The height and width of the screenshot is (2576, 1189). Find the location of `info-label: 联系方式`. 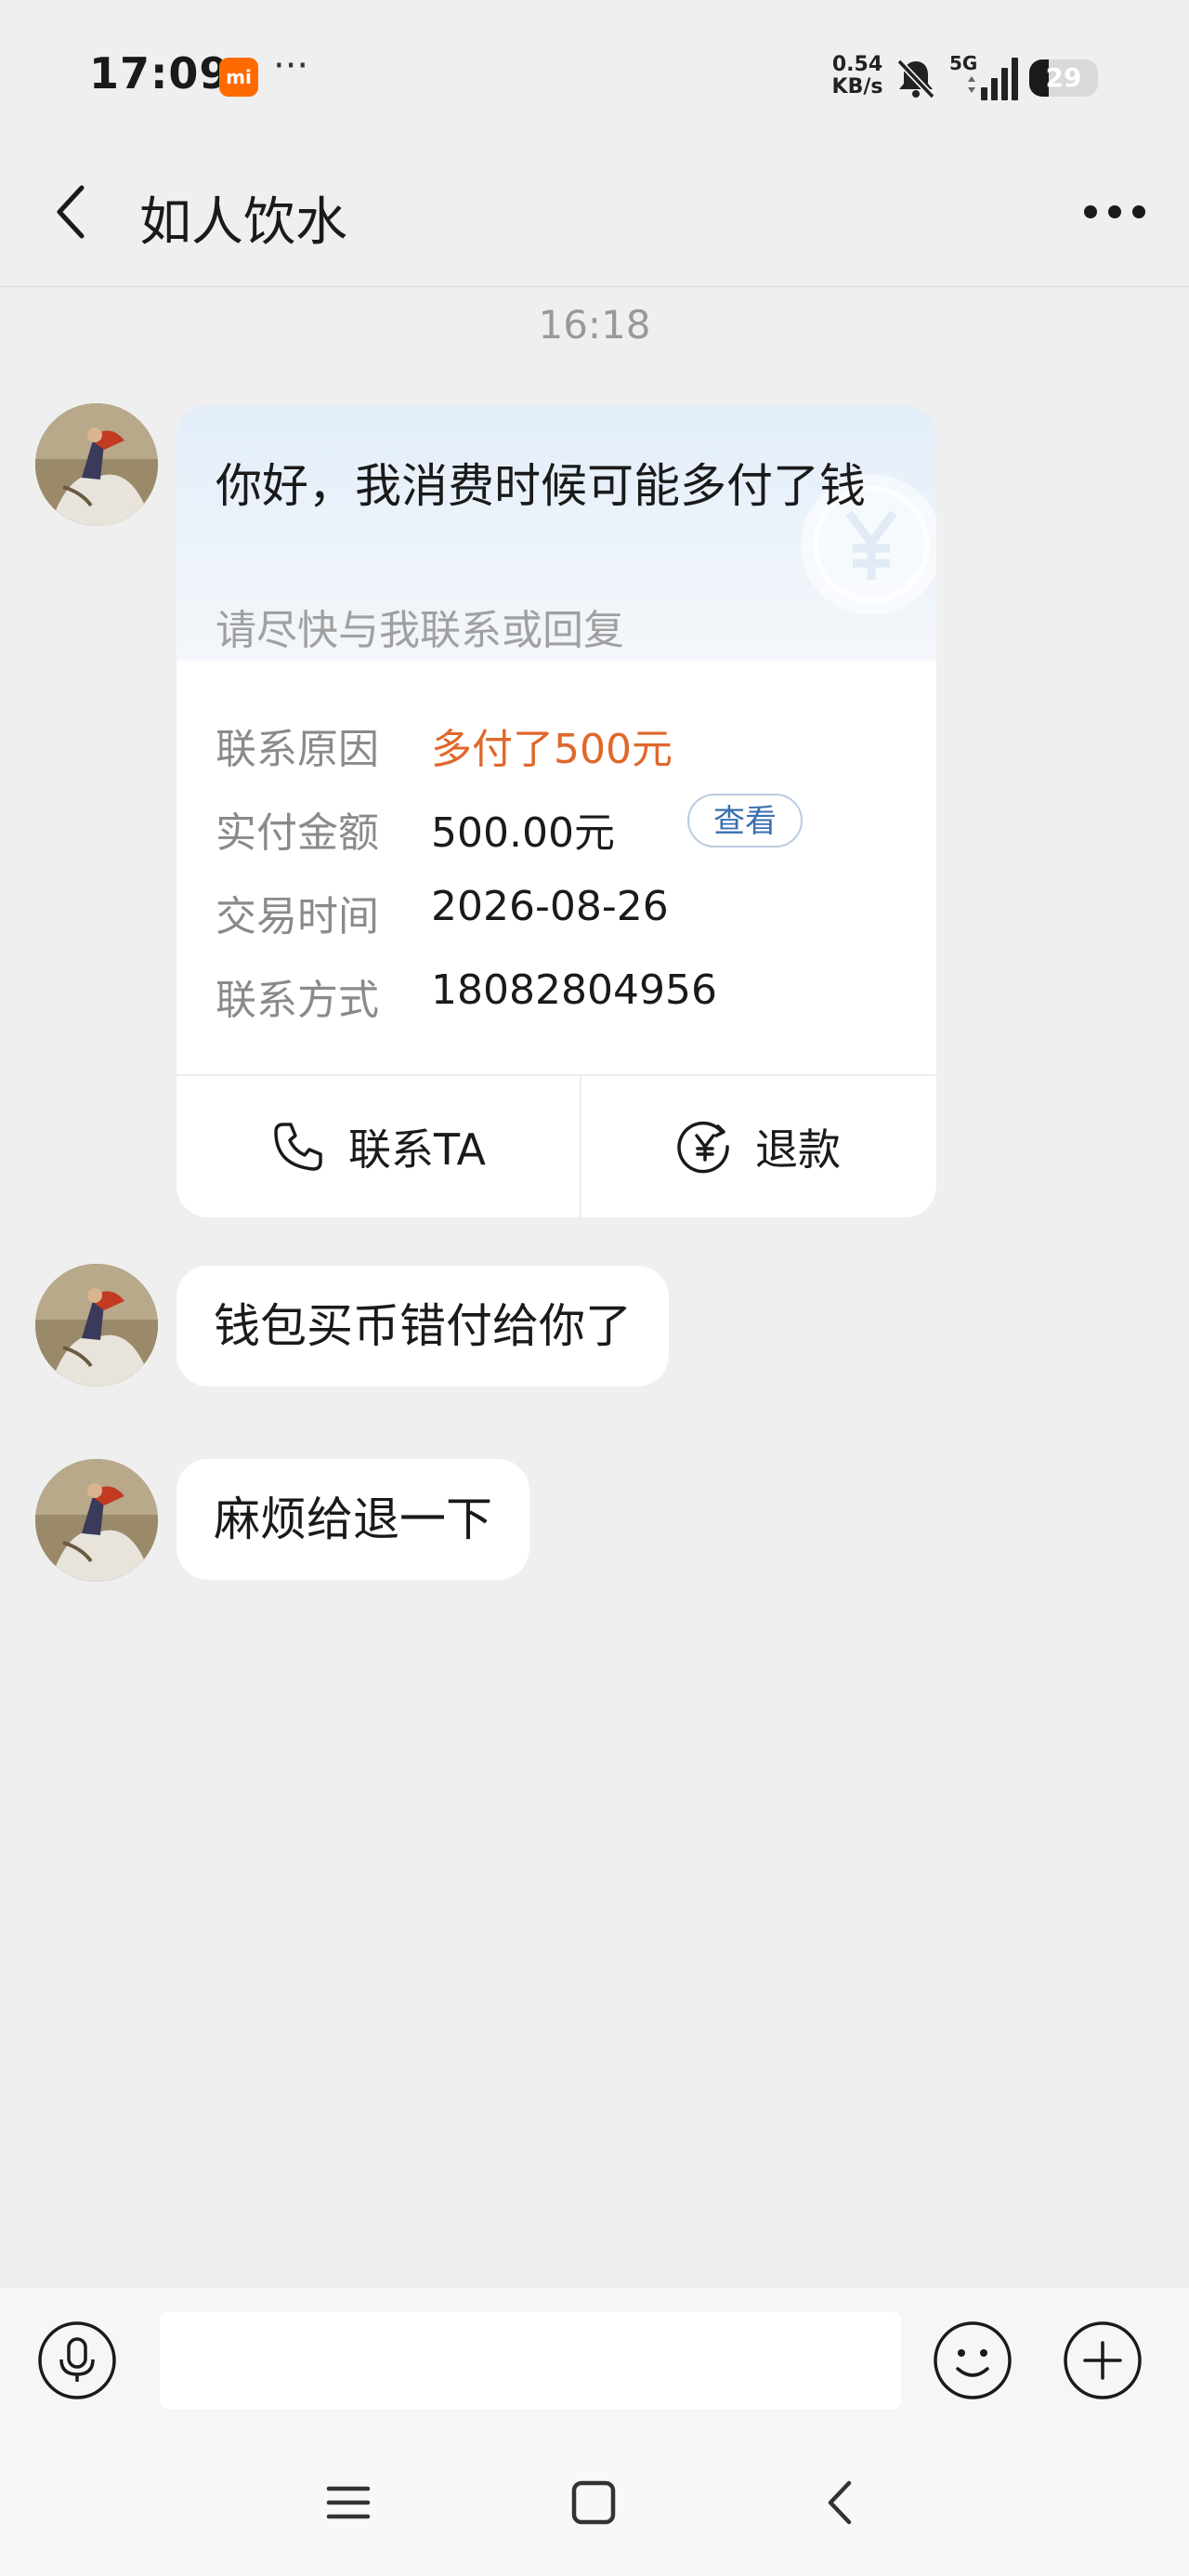

info-label: 联系方式 is located at coordinates (298, 1000).